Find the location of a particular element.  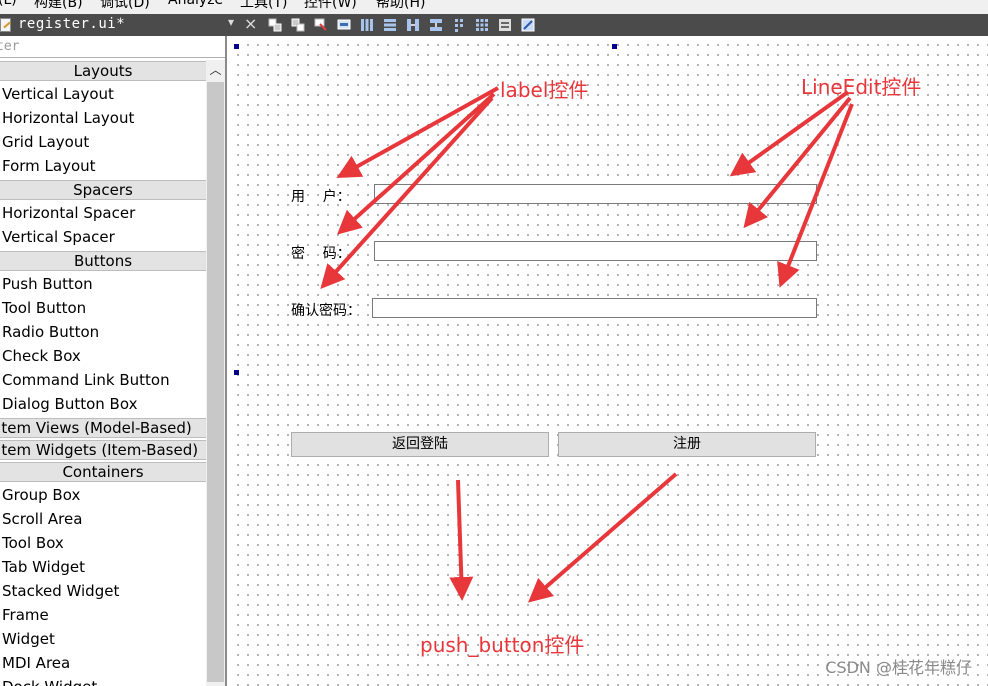

edit-buddies-icon is located at coordinates (344, 25).